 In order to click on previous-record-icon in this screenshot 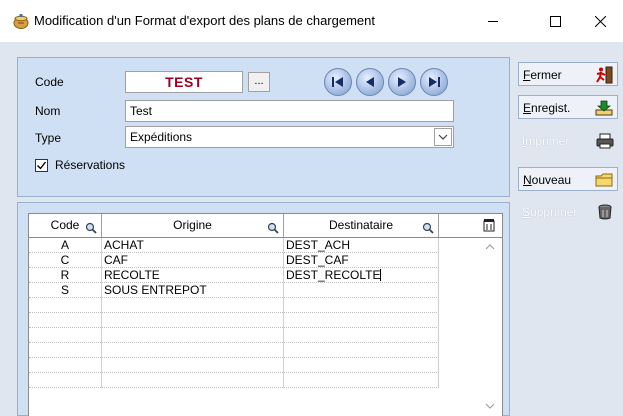, I will do `click(370, 82)`.